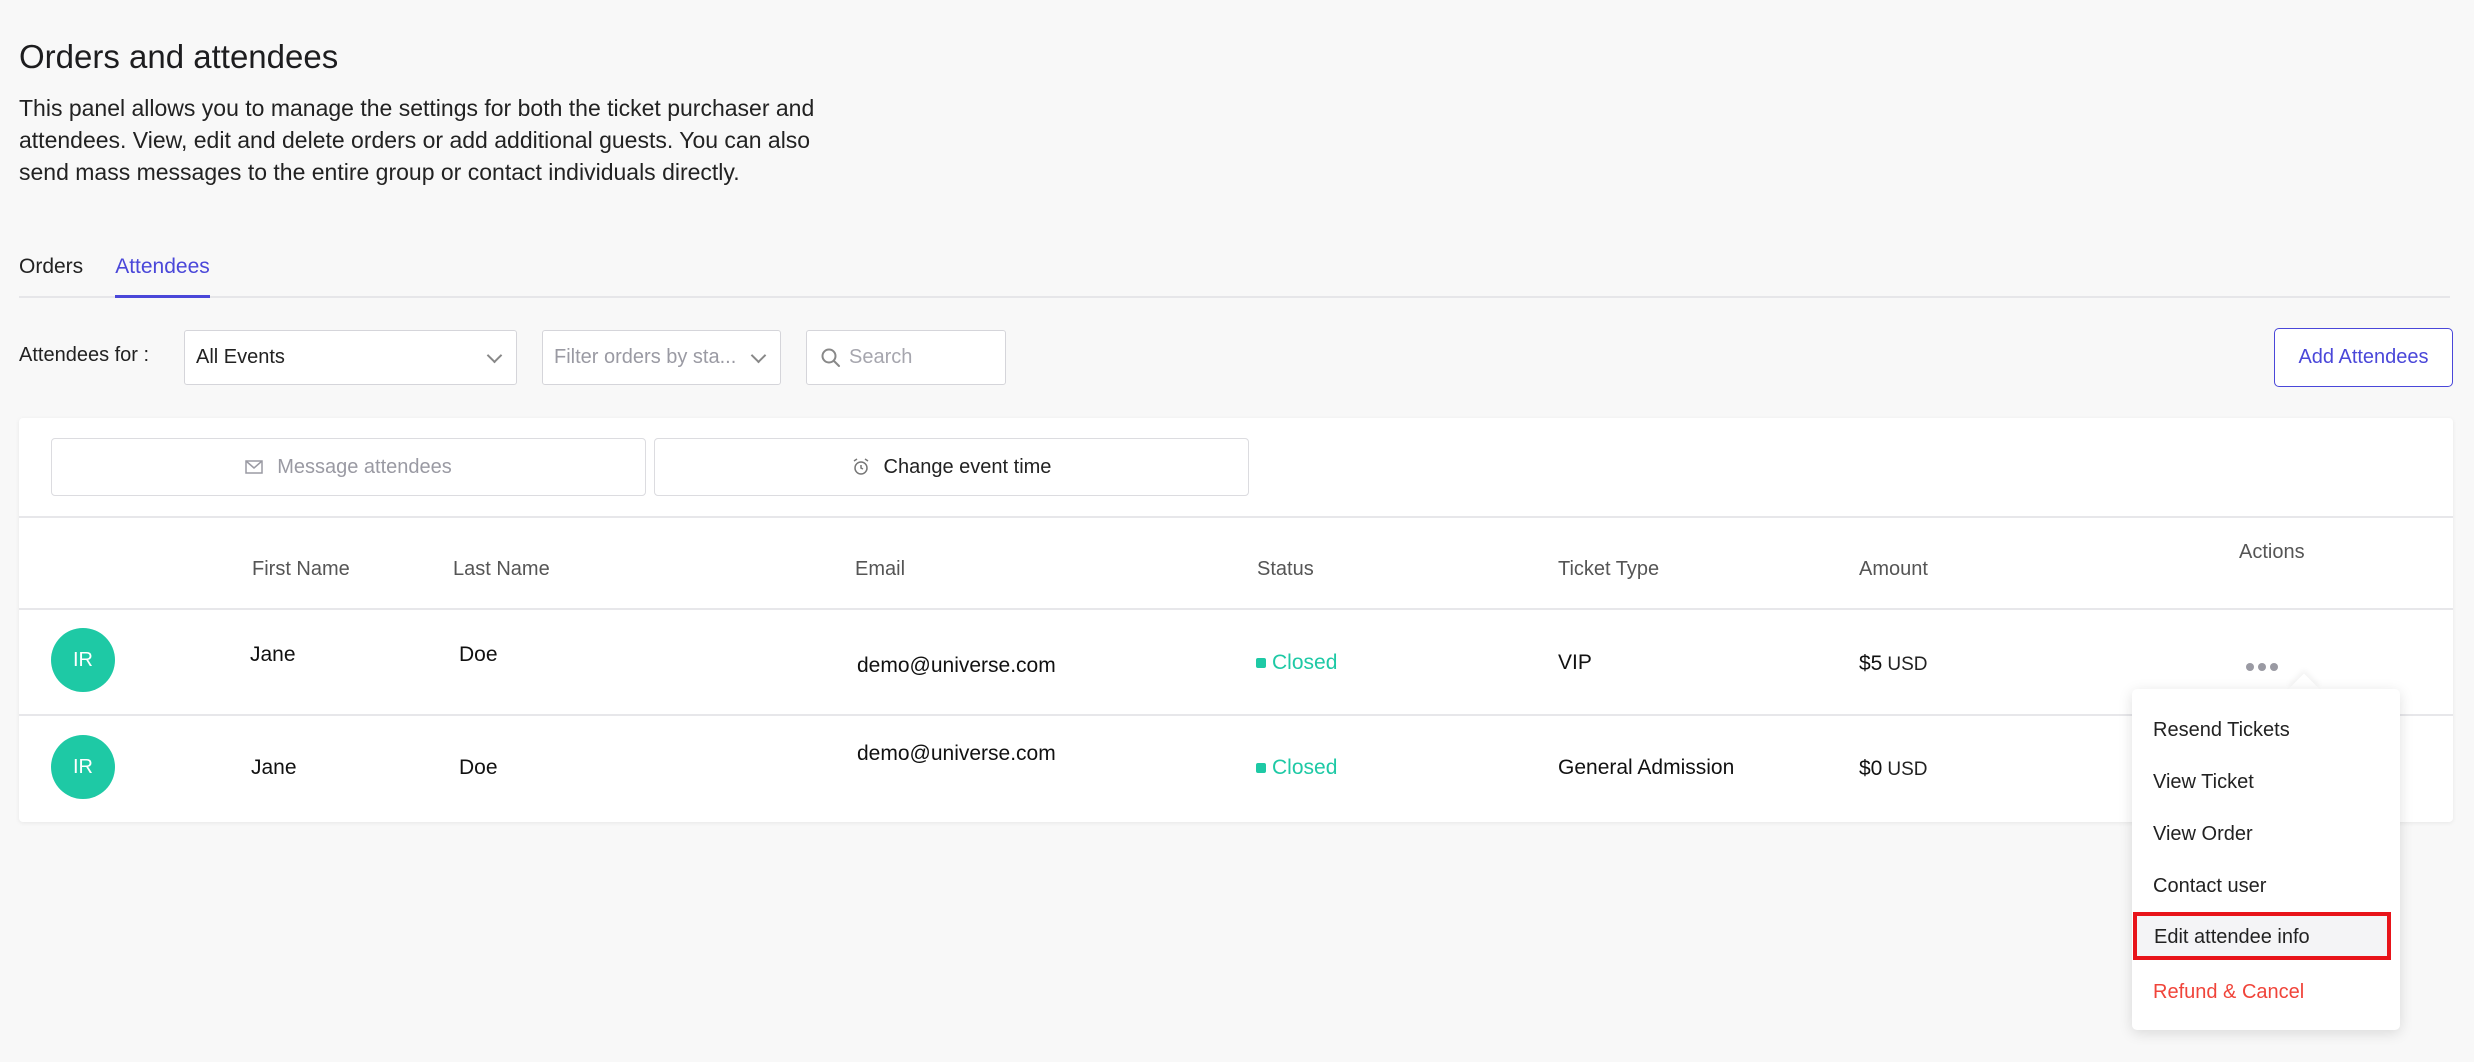 This screenshot has width=2474, height=1062. I want to click on message-attendees-label: Message attendees, so click(364, 466).